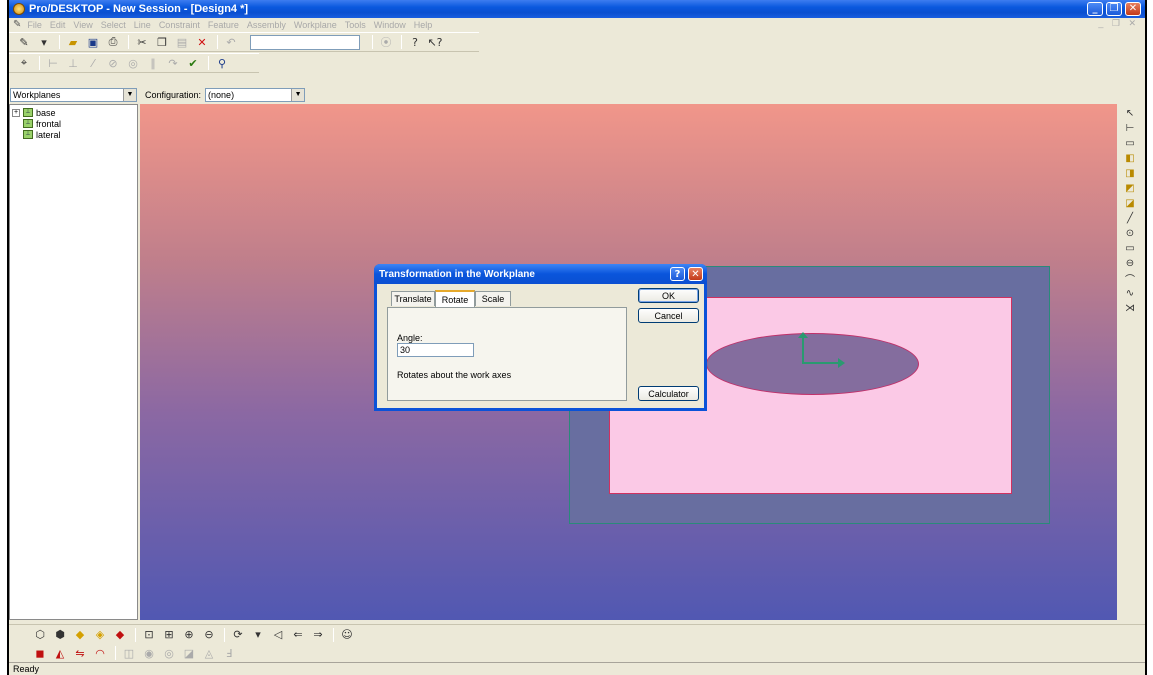 The width and height of the screenshot is (1153, 675). Describe the element at coordinates (1130, 278) in the screenshot. I see `arc-tool-icon: ⌒` at that location.